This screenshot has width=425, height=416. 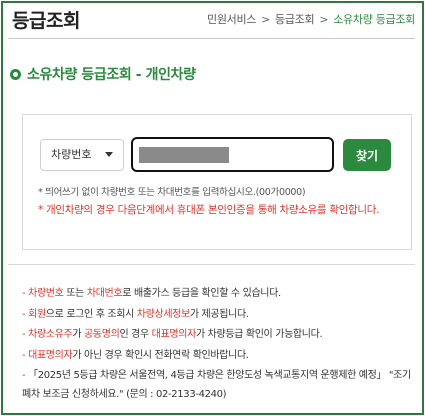 I want to click on breadcrumb-item-civil-service: 민원서비스, so click(x=231, y=19).